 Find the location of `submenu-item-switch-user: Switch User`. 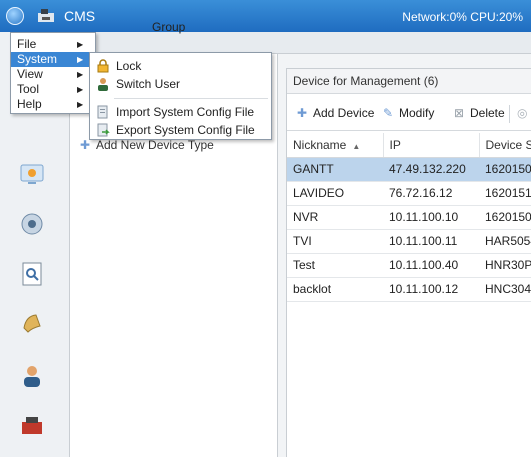

submenu-item-switch-user: Switch User is located at coordinates (180, 84).